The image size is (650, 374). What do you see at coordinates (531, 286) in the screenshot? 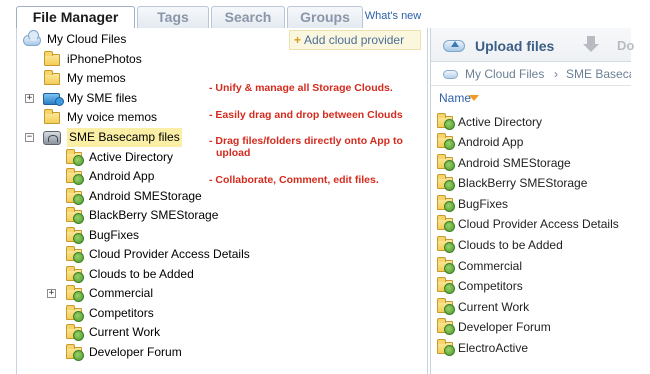
I see `file-row: Competitors` at bounding box center [531, 286].